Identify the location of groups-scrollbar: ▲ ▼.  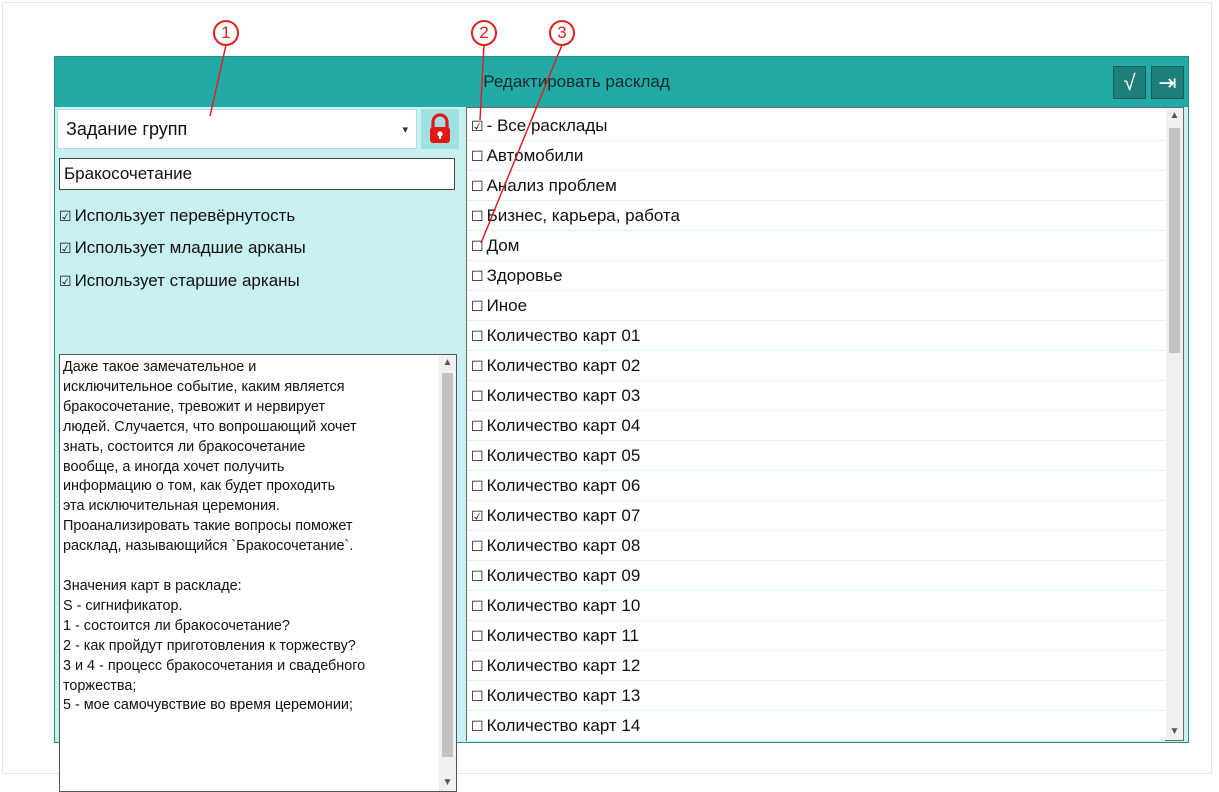
(1174, 424).